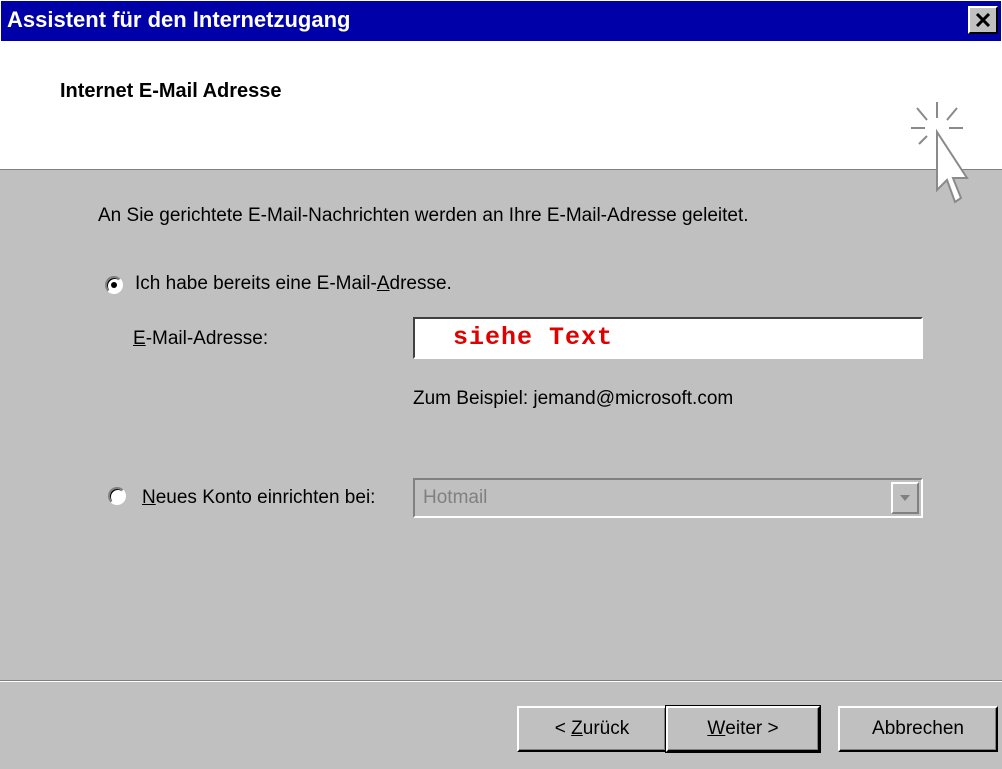  Describe the element at coordinates (668, 498) in the screenshot. I see `provider-select: Hotmail` at that location.